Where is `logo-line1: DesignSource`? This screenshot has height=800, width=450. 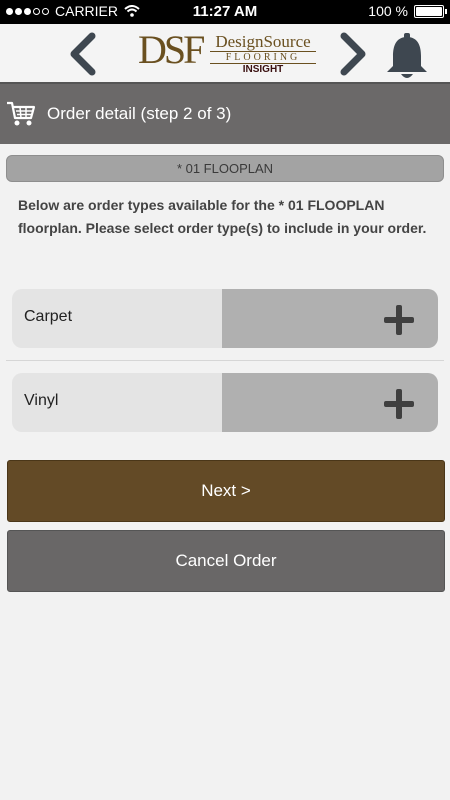 logo-line1: DesignSource is located at coordinates (263, 41).